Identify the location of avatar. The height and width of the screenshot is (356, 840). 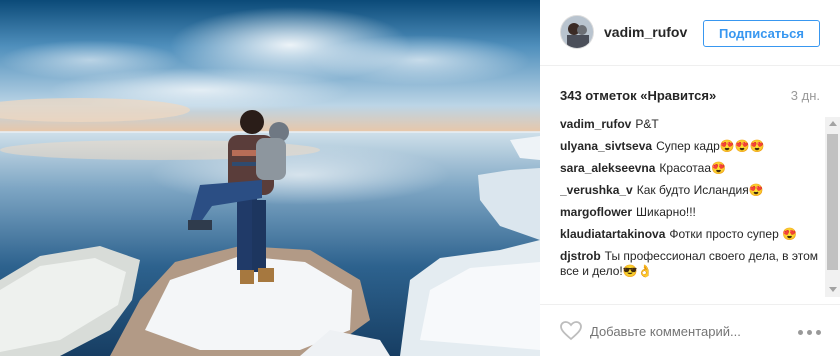
(577, 32).